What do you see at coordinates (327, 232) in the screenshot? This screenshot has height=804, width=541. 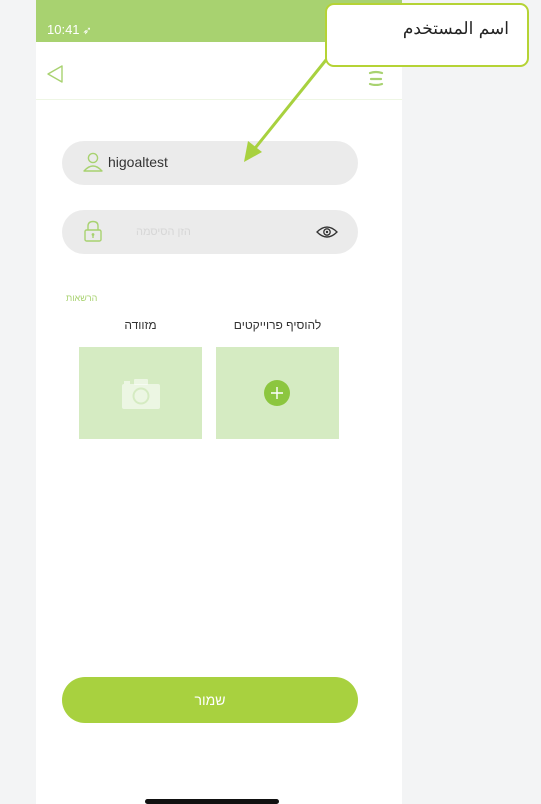 I see `eye-icon` at bounding box center [327, 232].